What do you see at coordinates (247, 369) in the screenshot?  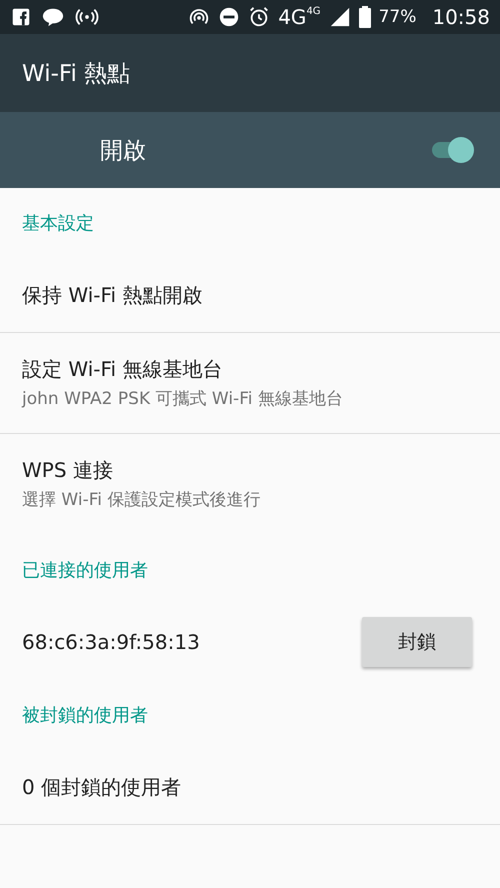 I see `setting-title: 設定 Wi-Fi 無線基地台` at bounding box center [247, 369].